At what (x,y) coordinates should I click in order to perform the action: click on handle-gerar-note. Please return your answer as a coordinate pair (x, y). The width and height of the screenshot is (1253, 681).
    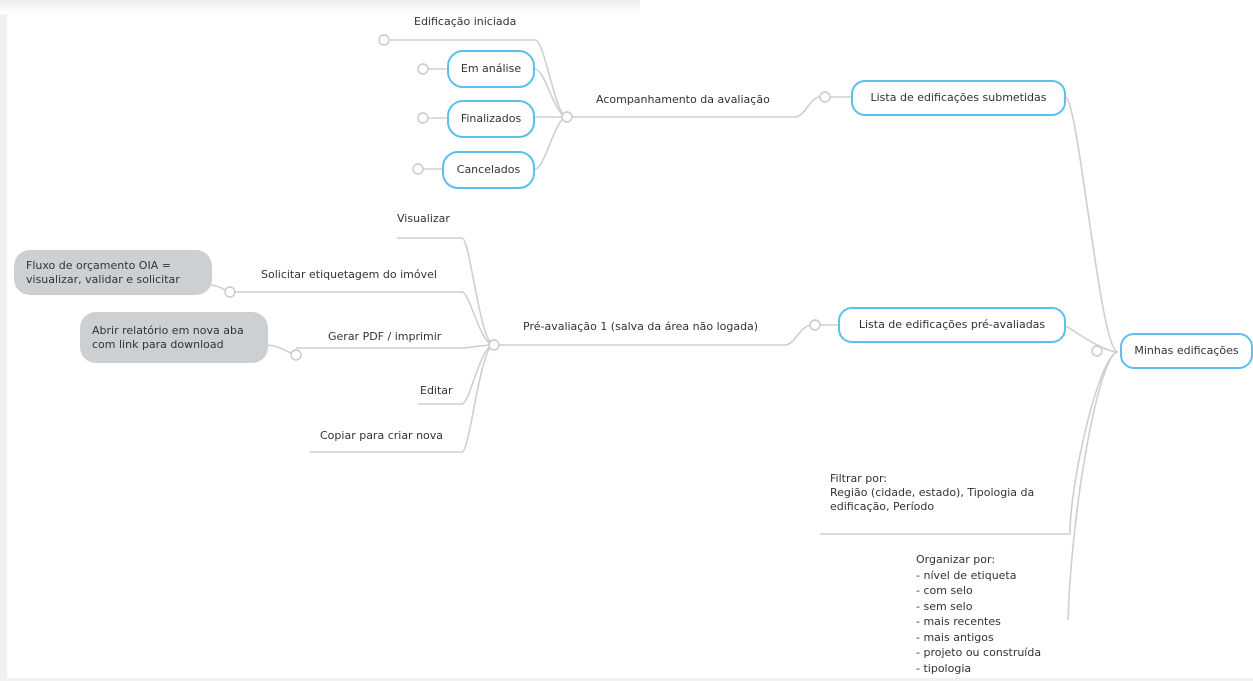
    Looking at the image, I should click on (296, 355).